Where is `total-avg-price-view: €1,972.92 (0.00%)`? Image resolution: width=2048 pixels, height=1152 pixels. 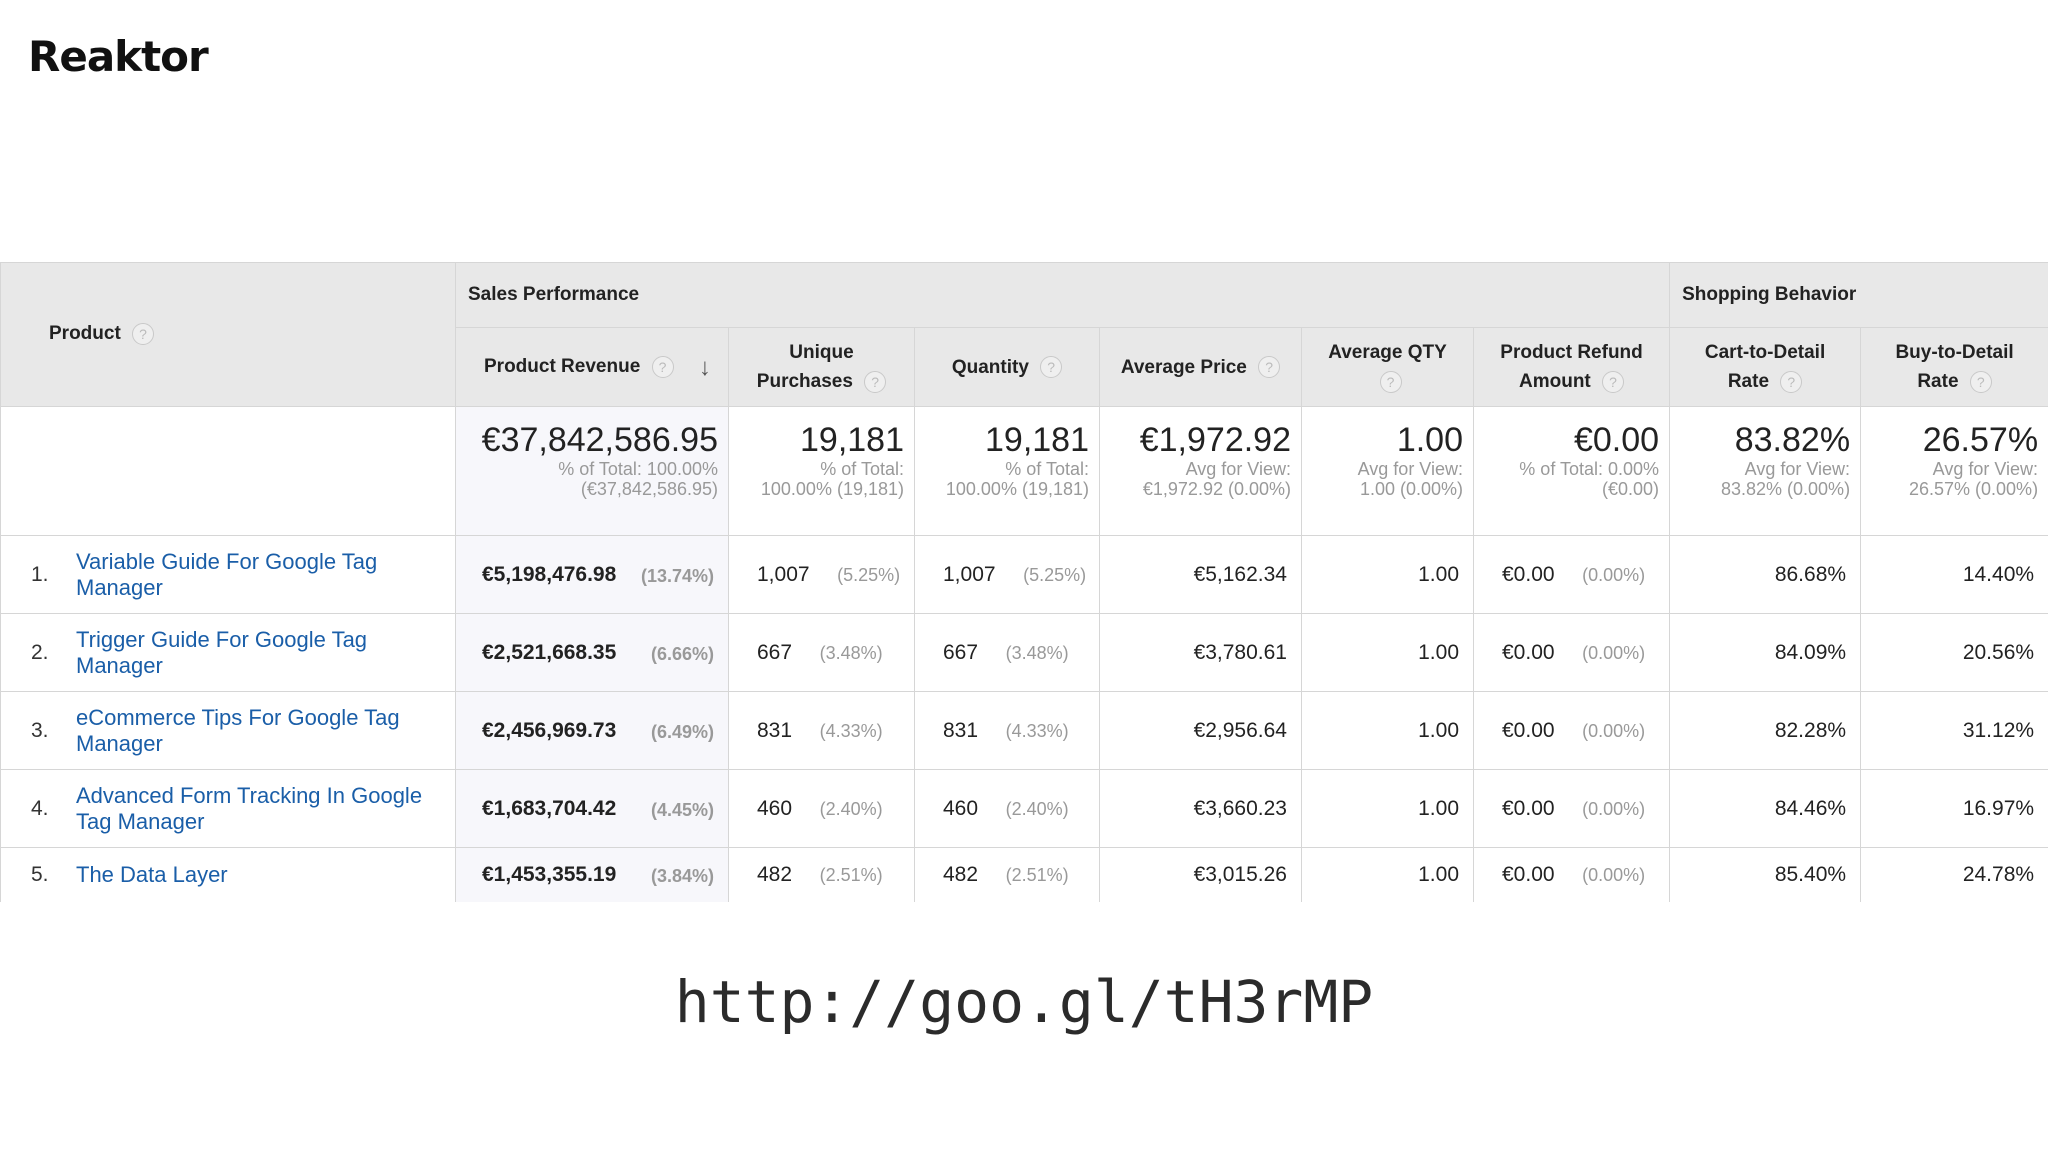 total-avg-price-view: €1,972.92 (0.00%) is located at coordinates (1216, 489).